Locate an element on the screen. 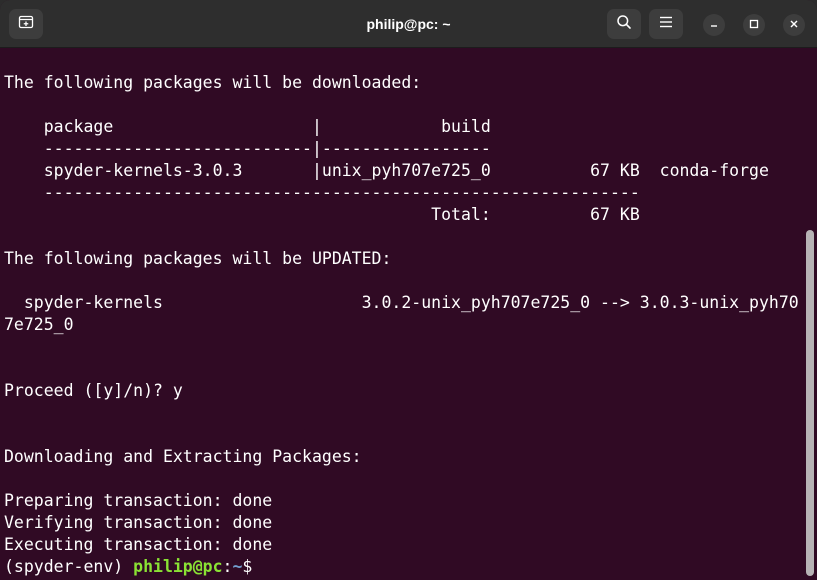 The image size is (817, 580). terminal-line: 7e725_0 is located at coordinates (39, 324).